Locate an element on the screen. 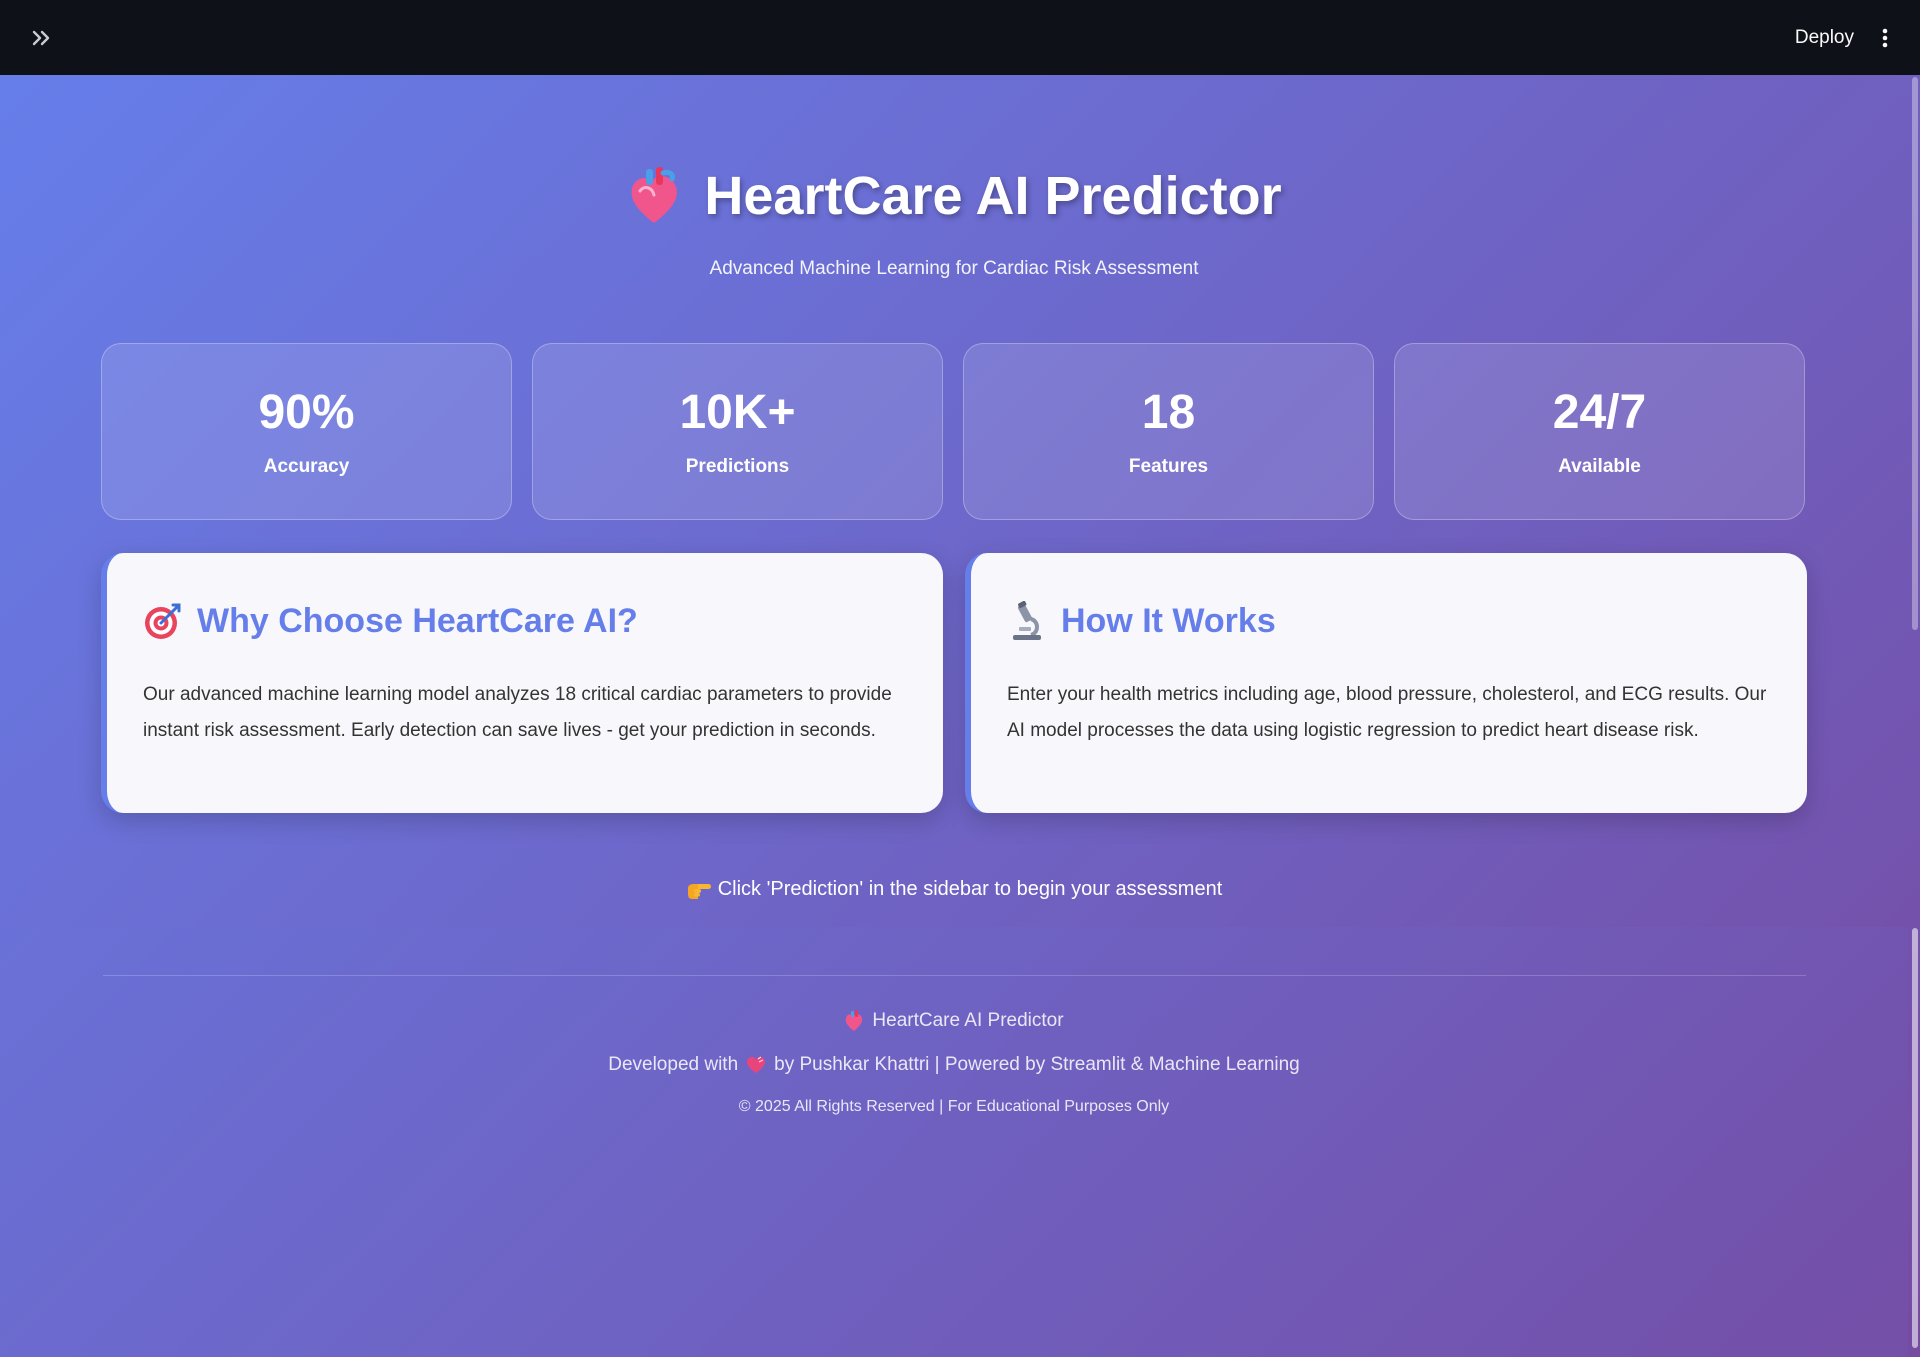  double-chevron-right-icon is located at coordinates (41, 37).